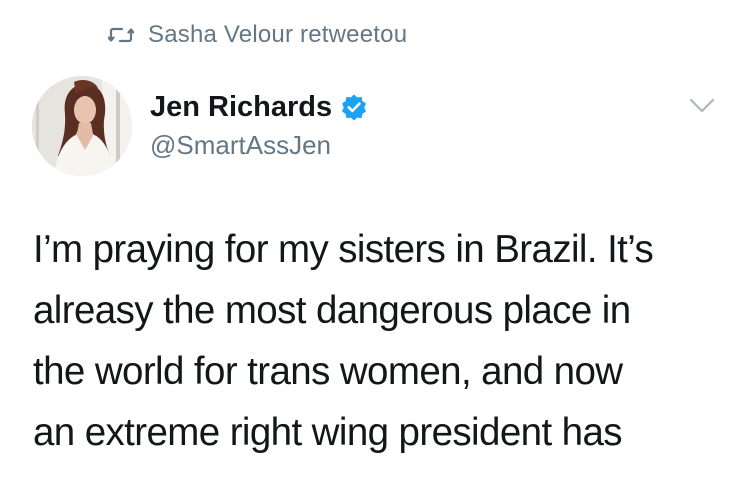 The image size is (741, 486). Describe the element at coordinates (82, 126) in the screenshot. I see `avatar` at that location.